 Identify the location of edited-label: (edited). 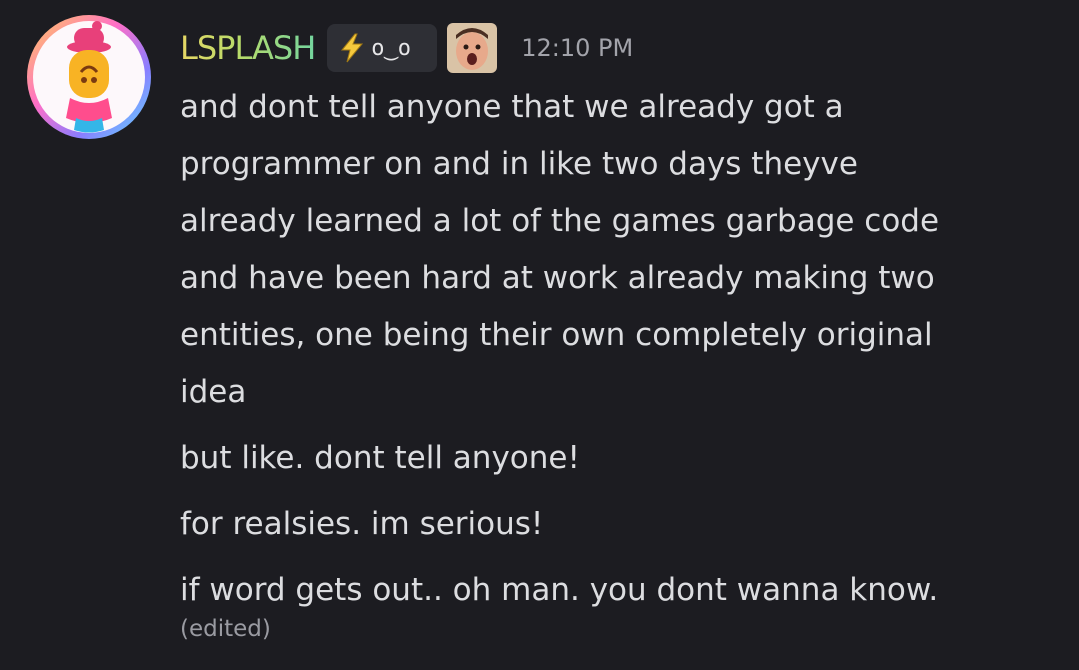
(225, 629).